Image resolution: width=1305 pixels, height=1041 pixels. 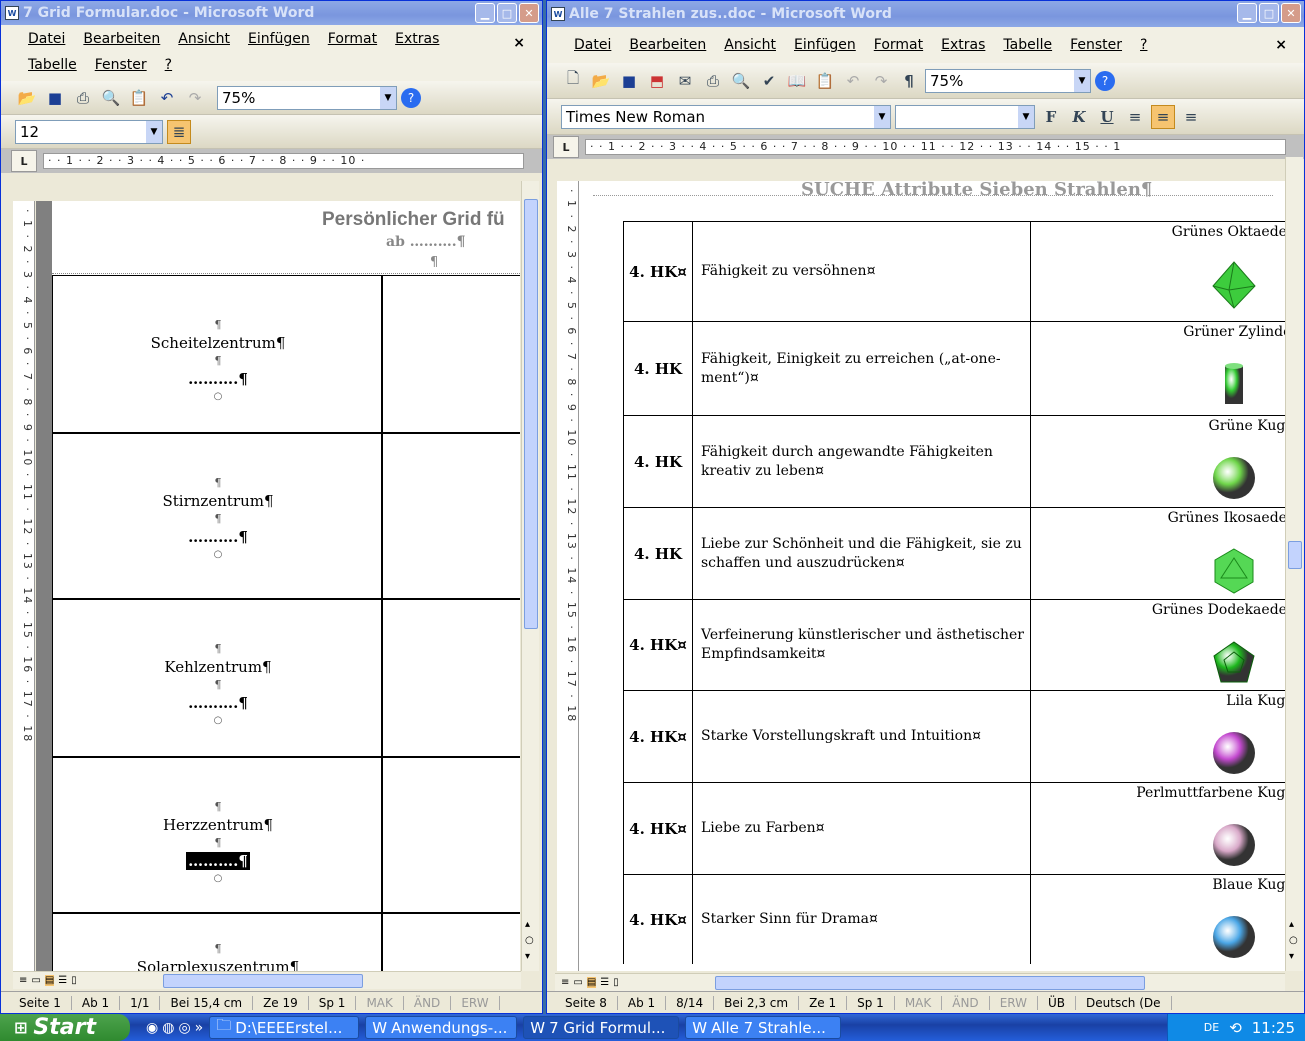 What do you see at coordinates (1235, 1028) in the screenshot?
I see `network-icon: ⟲` at bounding box center [1235, 1028].